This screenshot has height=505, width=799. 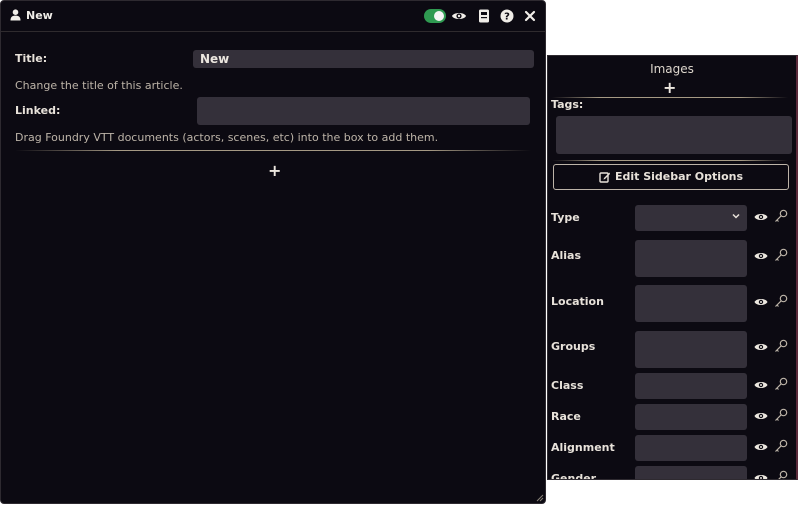 What do you see at coordinates (273, 16) in the screenshot?
I see `window-titlebar: New ?` at bounding box center [273, 16].